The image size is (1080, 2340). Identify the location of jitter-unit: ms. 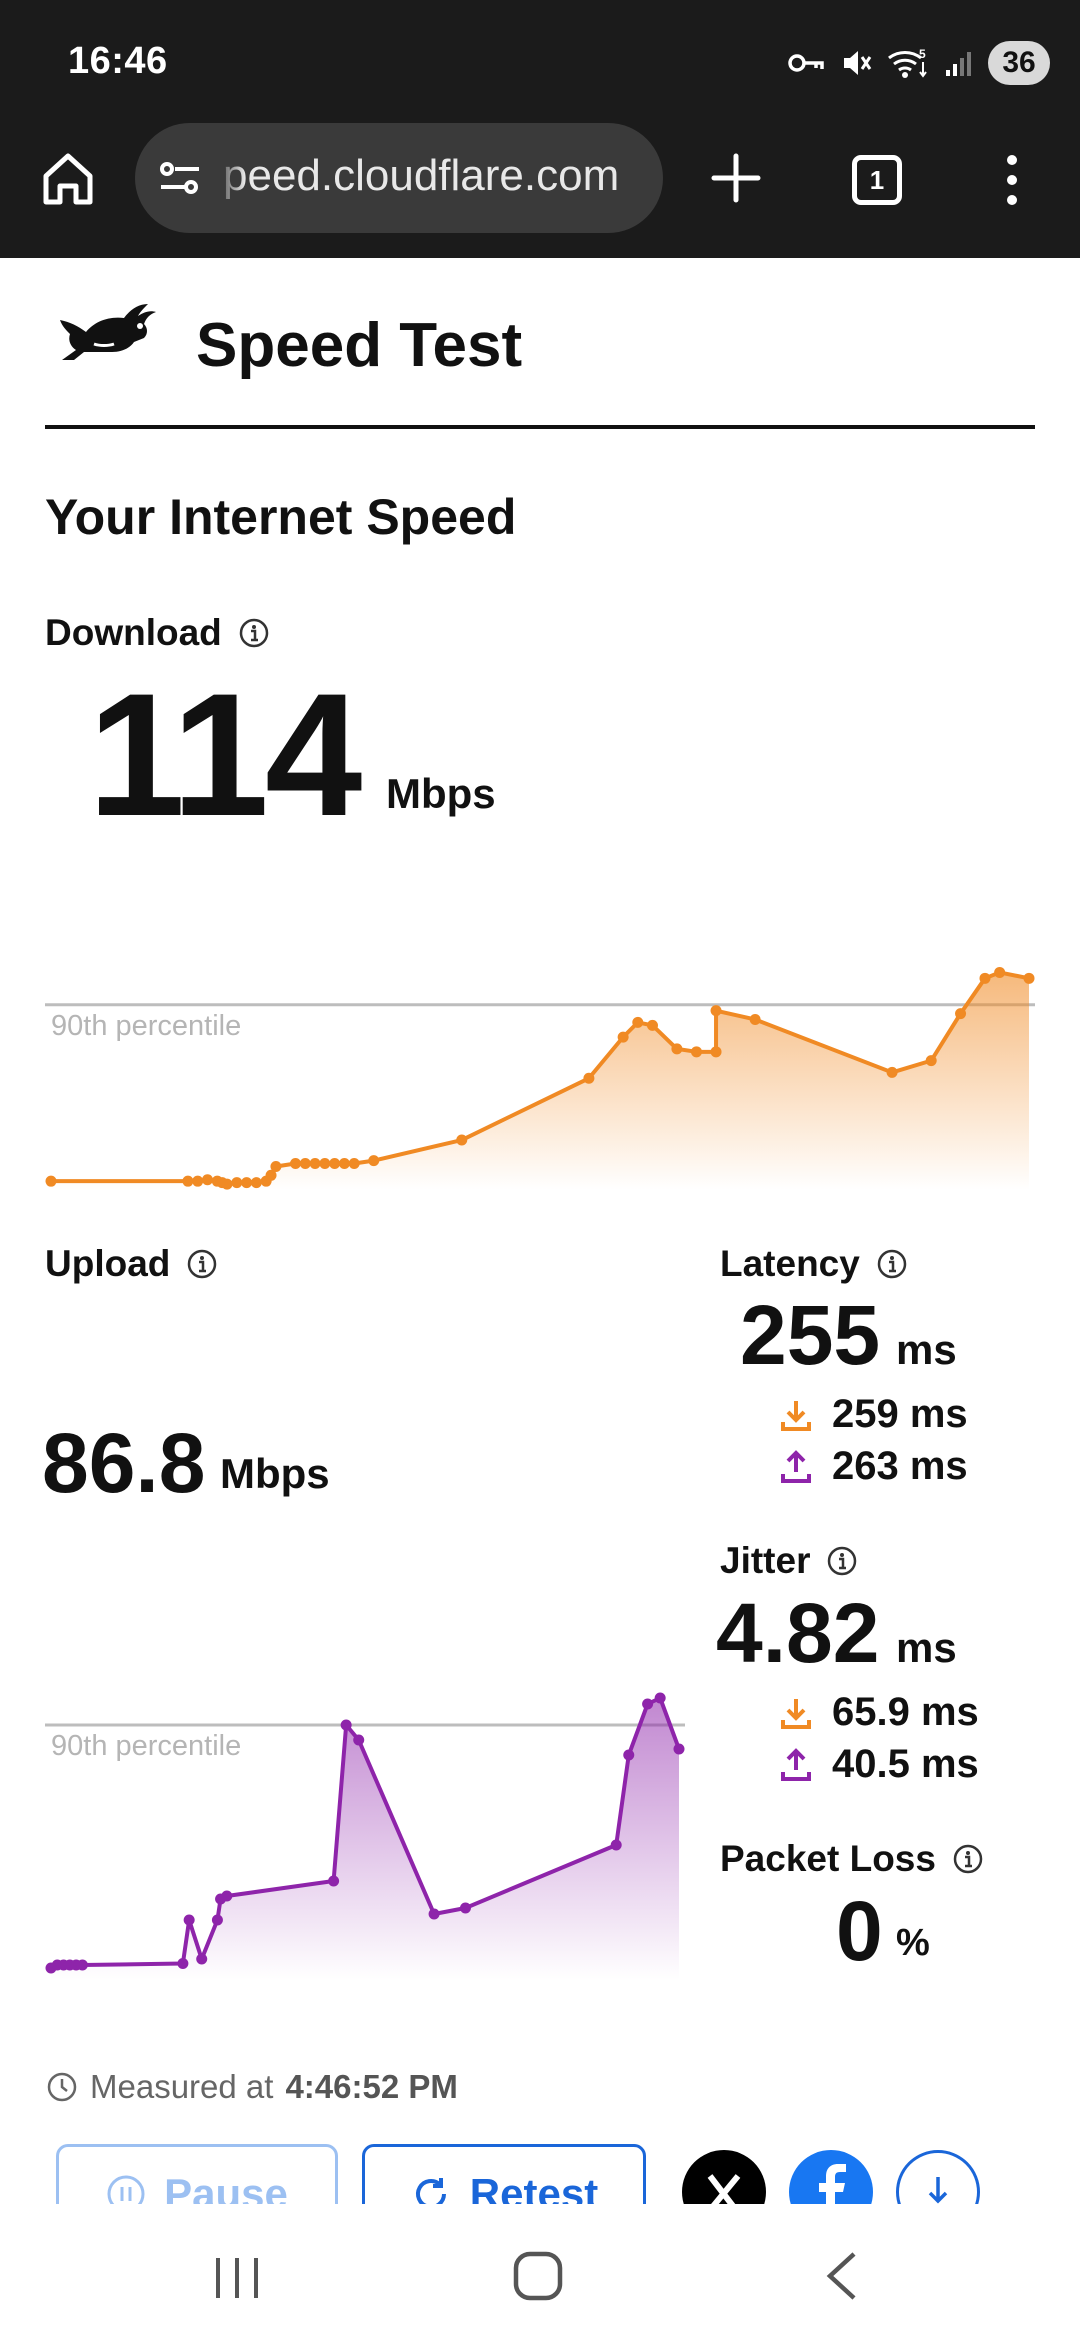
(926, 1647).